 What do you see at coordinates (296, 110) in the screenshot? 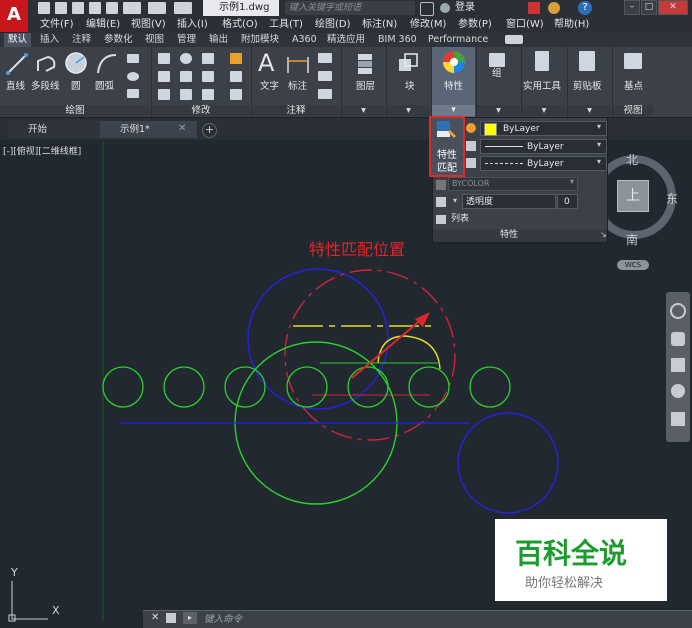
I see `annotation-panel-title: 注释` at bounding box center [296, 110].